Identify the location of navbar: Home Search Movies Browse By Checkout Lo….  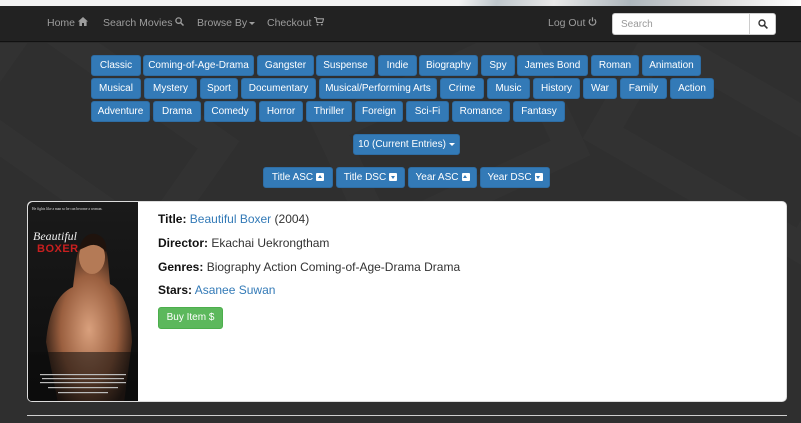
(400, 24).